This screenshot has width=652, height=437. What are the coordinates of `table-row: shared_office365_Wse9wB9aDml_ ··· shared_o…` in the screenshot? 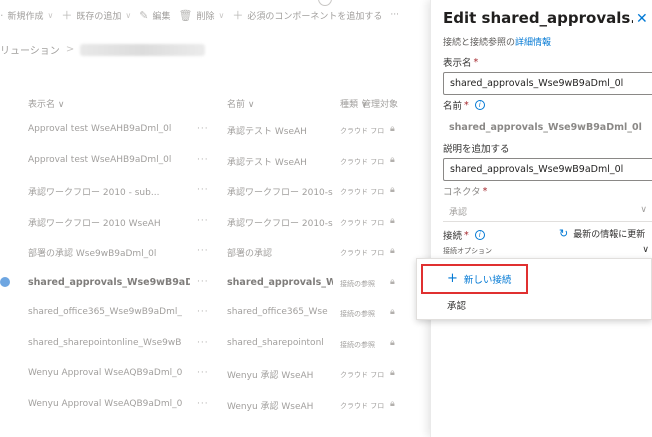 It's located at (215, 314).